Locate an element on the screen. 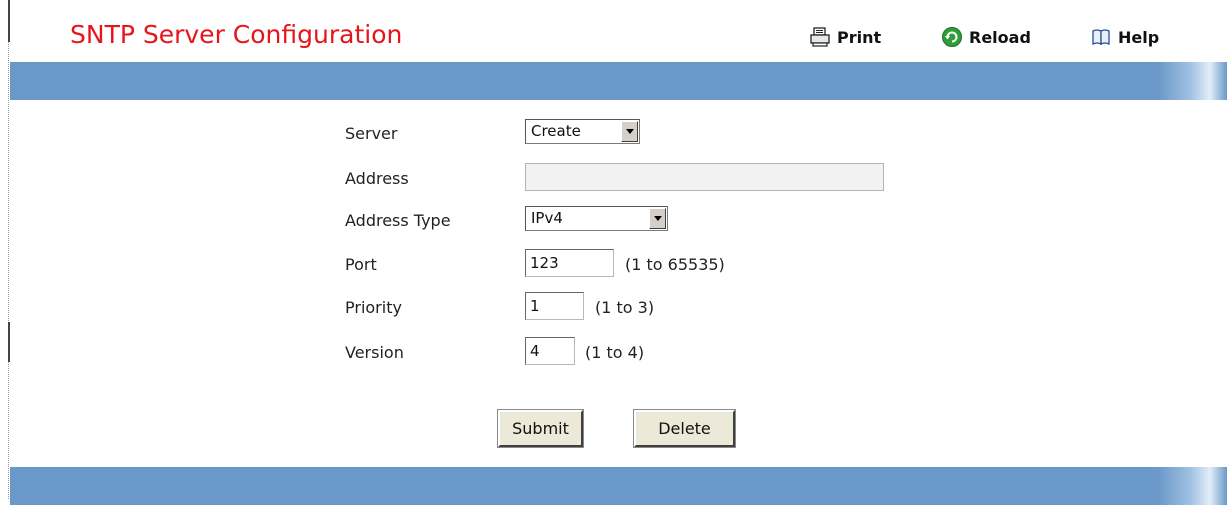 This screenshot has width=1227, height=505. server-label: Server is located at coordinates (371, 133).